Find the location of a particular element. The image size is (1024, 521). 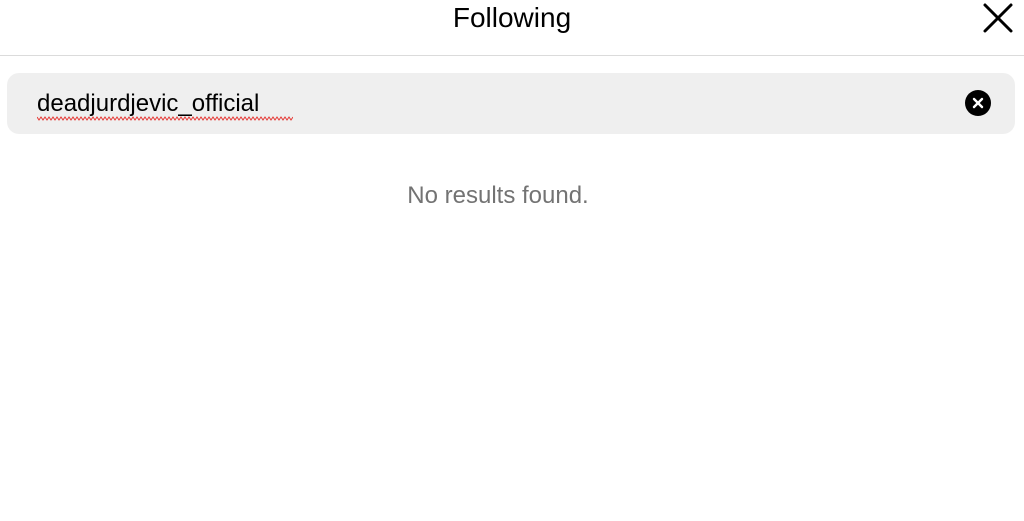

dialog-title: Following is located at coordinates (512, 17).